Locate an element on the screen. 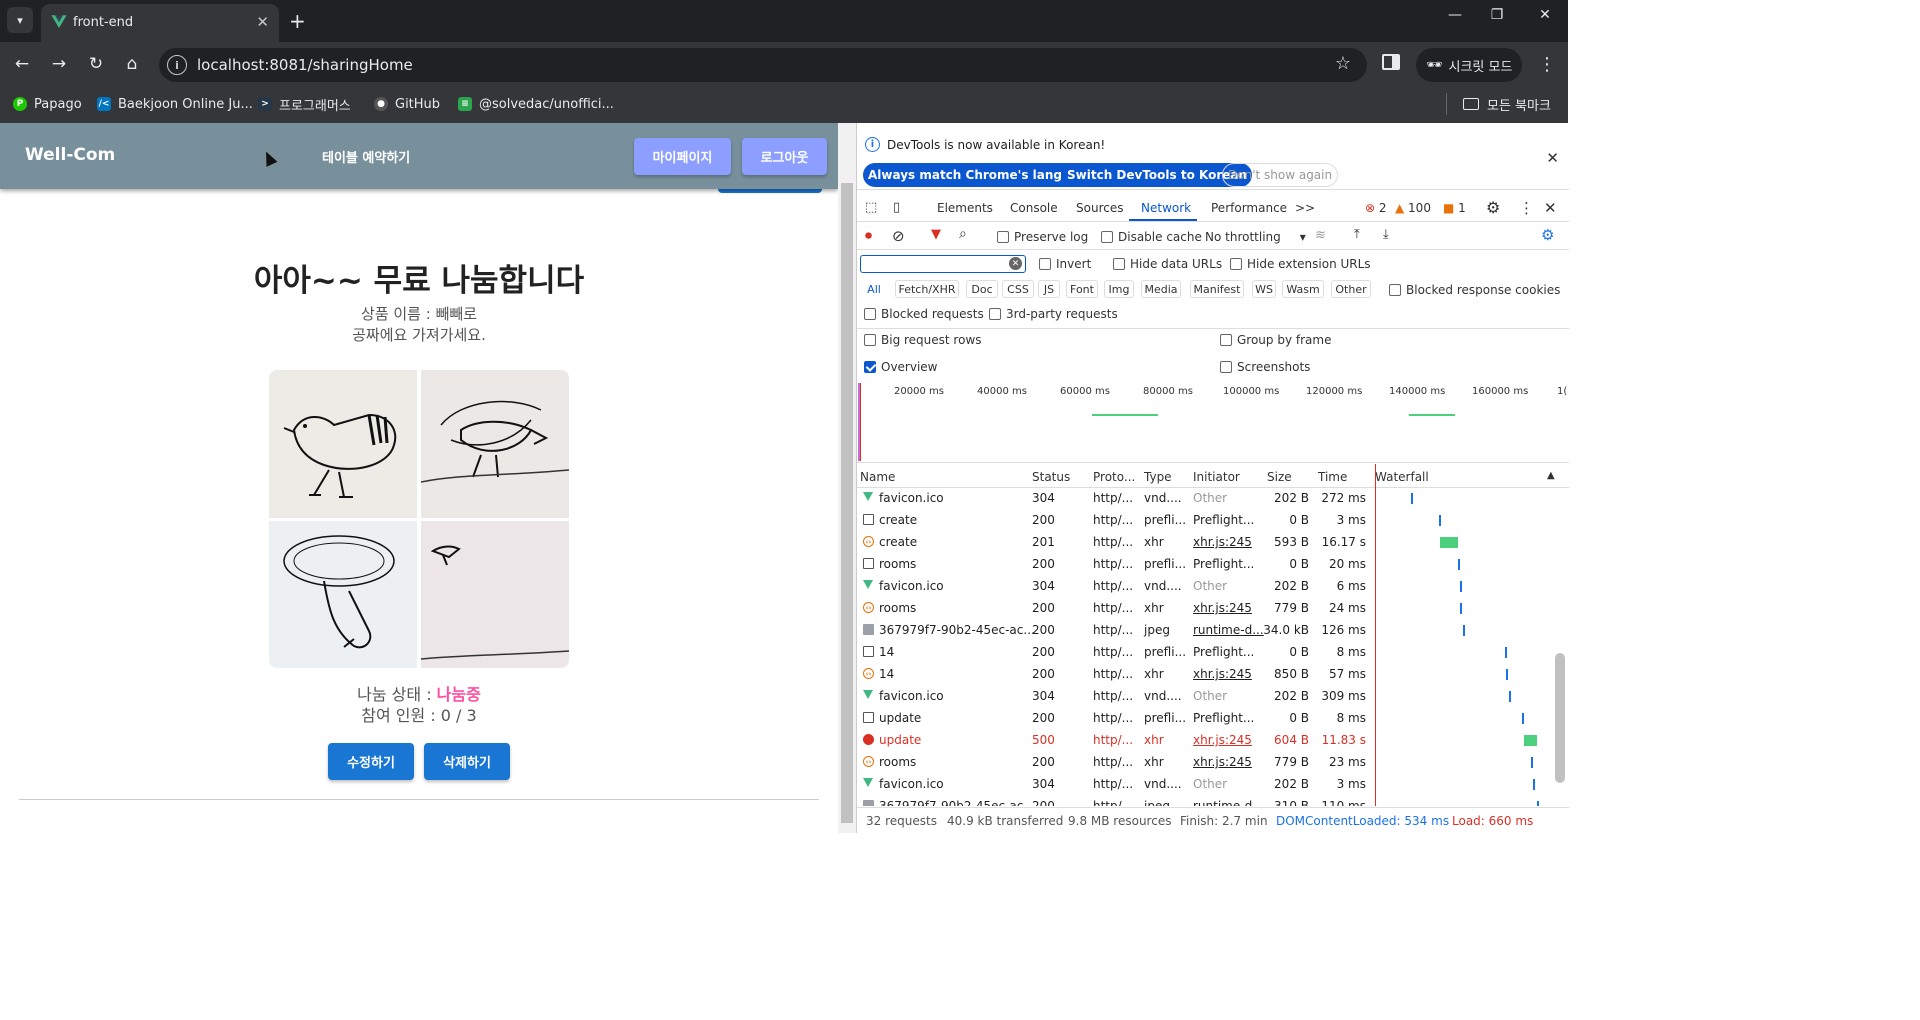  tab-performance: Performance is located at coordinates (1249, 208).